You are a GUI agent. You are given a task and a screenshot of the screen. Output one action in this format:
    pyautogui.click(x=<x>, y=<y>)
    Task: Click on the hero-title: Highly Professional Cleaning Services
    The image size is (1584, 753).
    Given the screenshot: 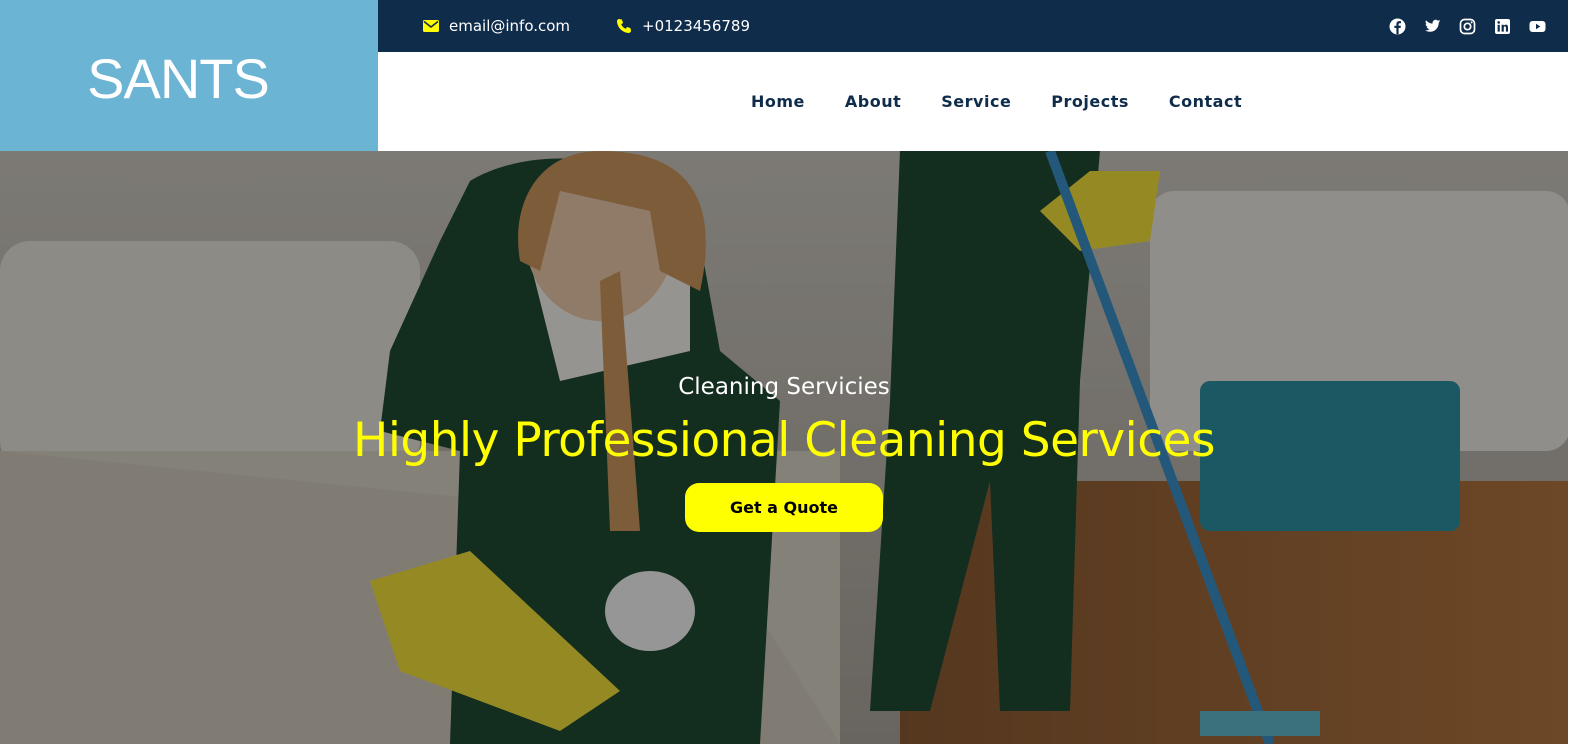 What is the action you would take?
    pyautogui.click(x=784, y=440)
    